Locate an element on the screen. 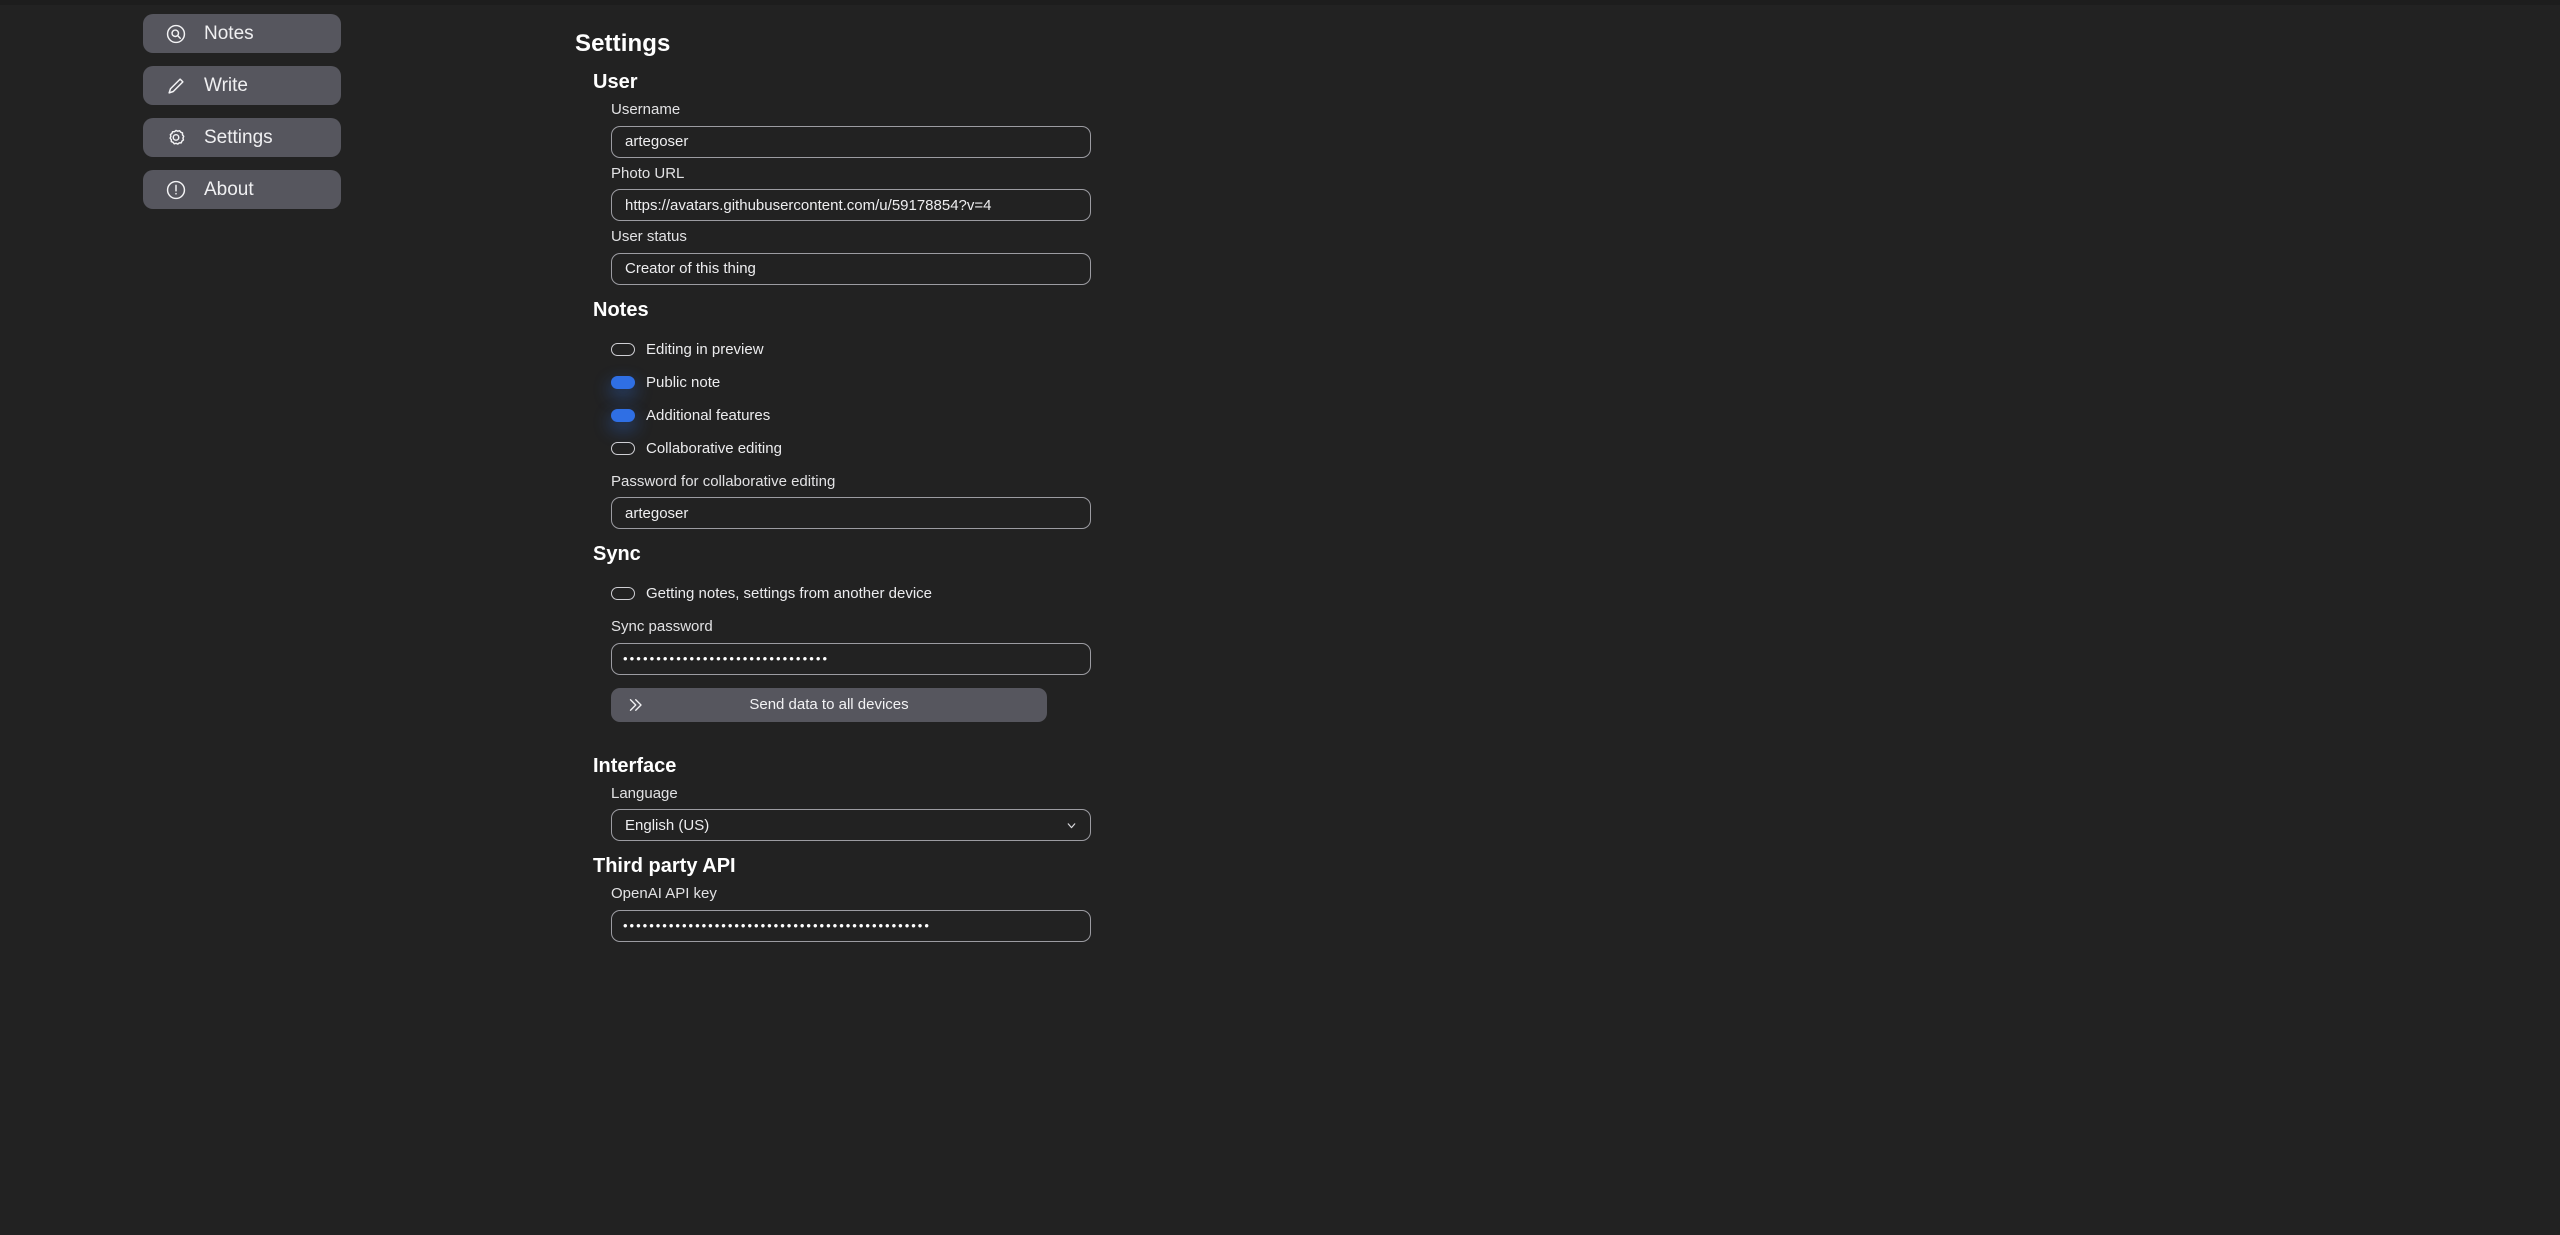  photo-url-label: Photo URL is located at coordinates (648, 173).